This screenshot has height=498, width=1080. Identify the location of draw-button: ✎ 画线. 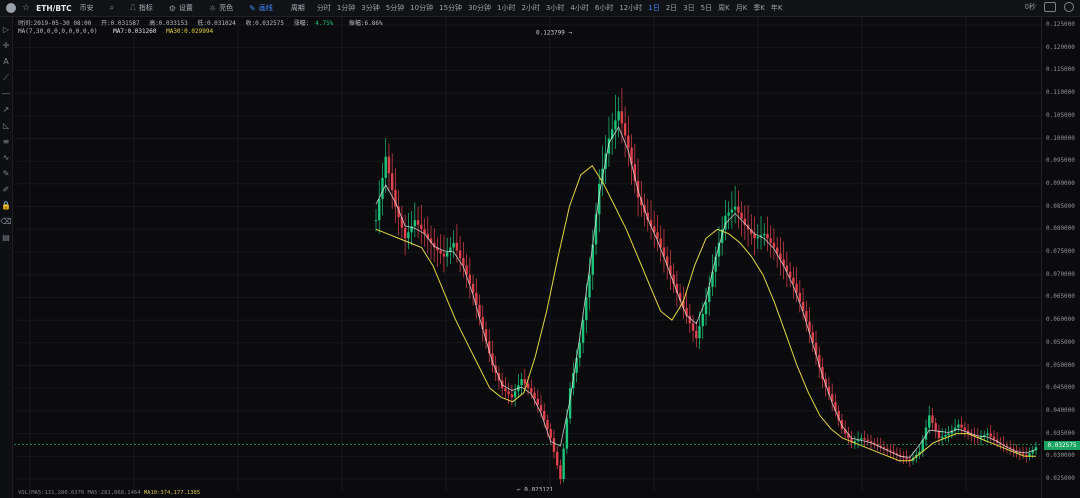
(261, 8).